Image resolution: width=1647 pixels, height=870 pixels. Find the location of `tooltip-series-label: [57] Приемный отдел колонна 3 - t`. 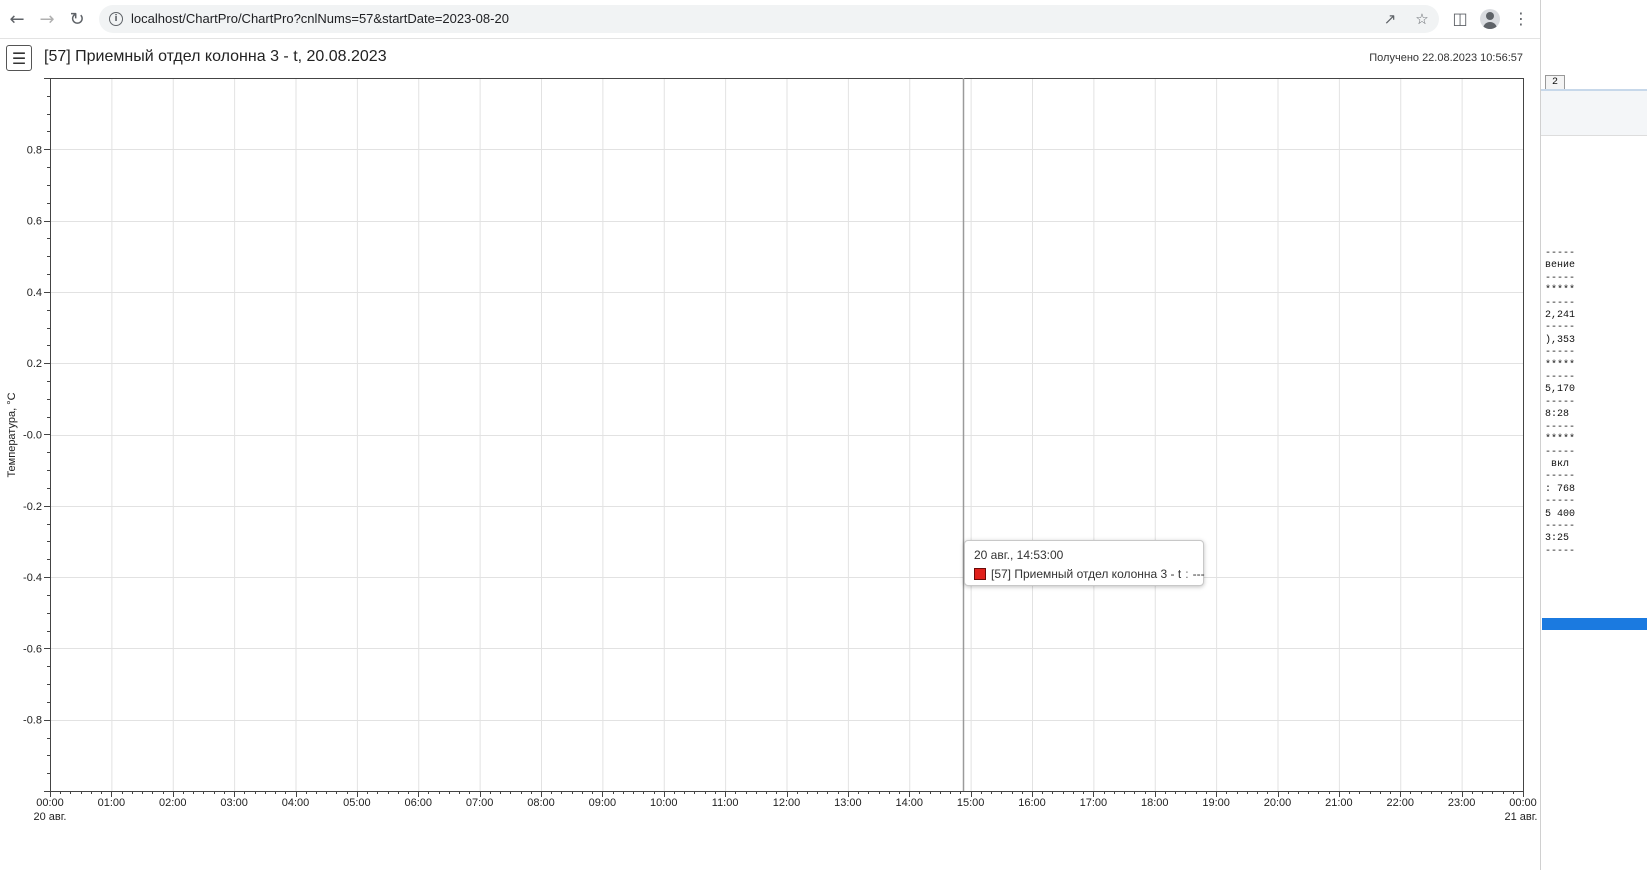

tooltip-series-label: [57] Приемный отдел колонна 3 - t is located at coordinates (1086, 574).